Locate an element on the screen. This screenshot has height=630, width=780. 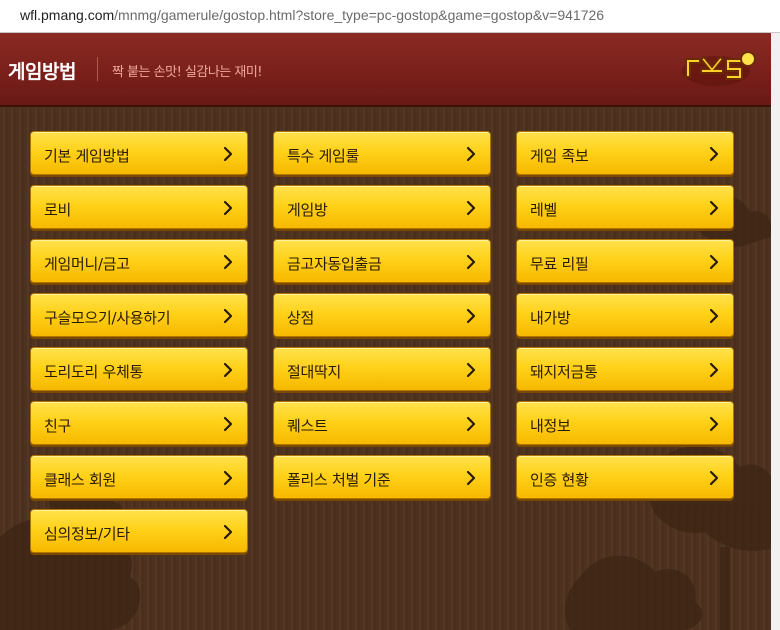
menu-button: 인증 현황 is located at coordinates (625, 477).